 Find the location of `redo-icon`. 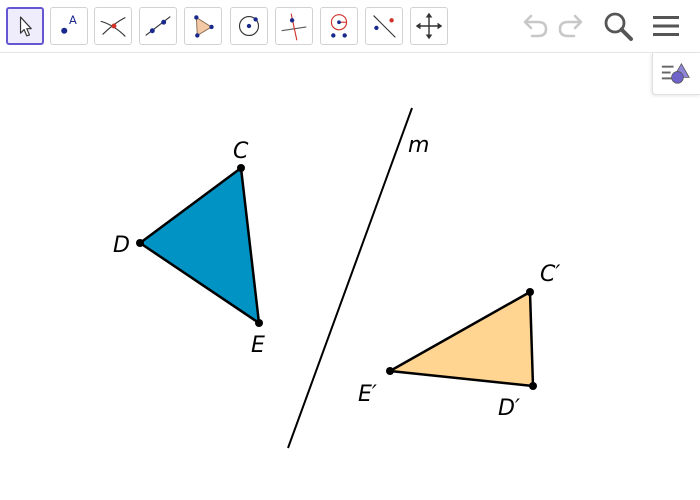

redo-icon is located at coordinates (570, 26).